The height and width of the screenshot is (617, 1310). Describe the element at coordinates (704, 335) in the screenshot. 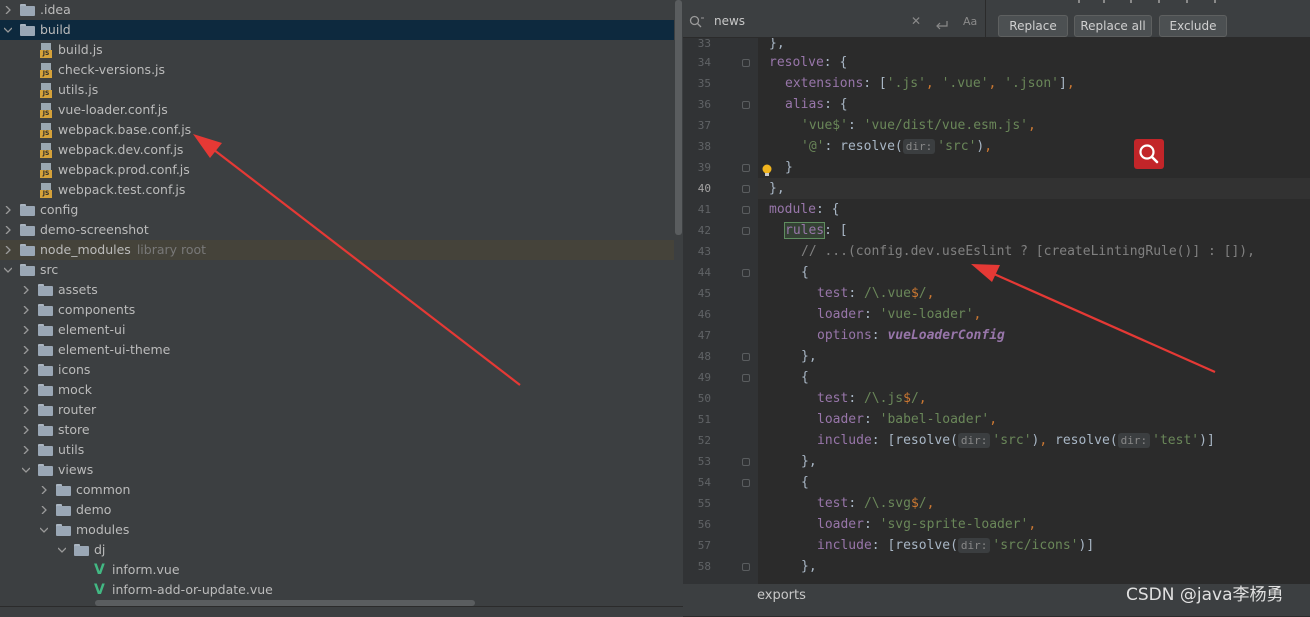

I see `line-number: 47` at that location.